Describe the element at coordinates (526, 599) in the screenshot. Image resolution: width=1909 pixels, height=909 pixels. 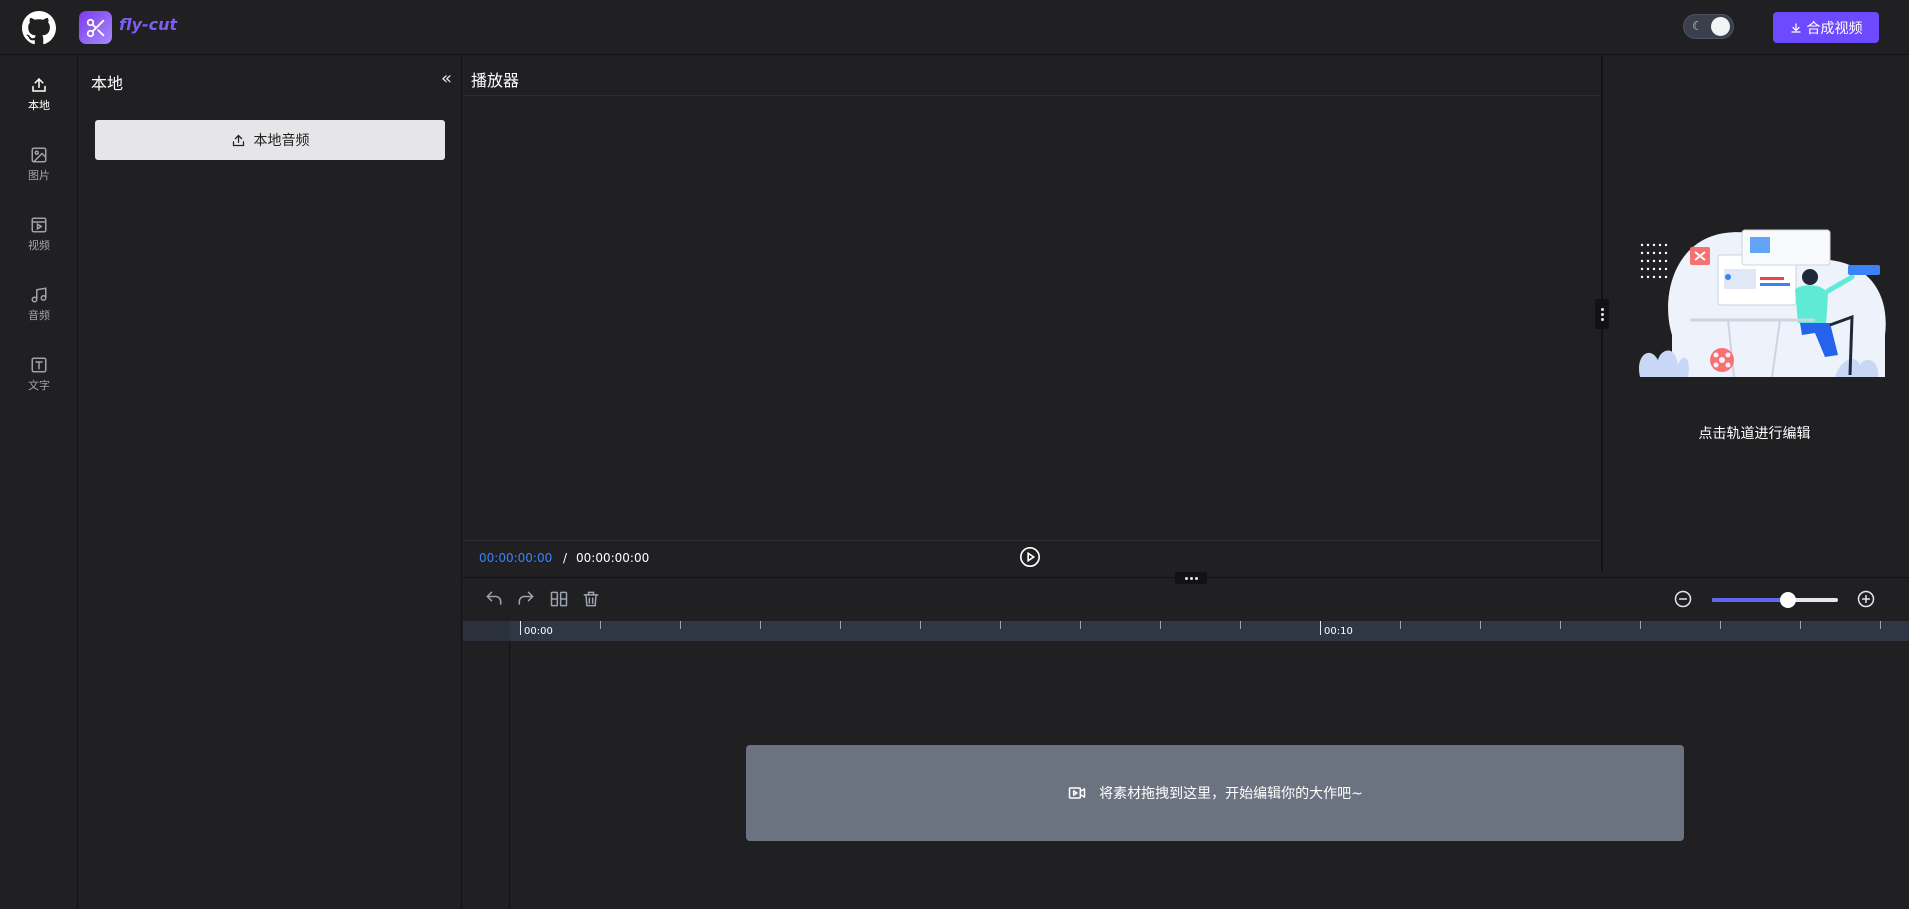
I see `redo-icon` at that location.